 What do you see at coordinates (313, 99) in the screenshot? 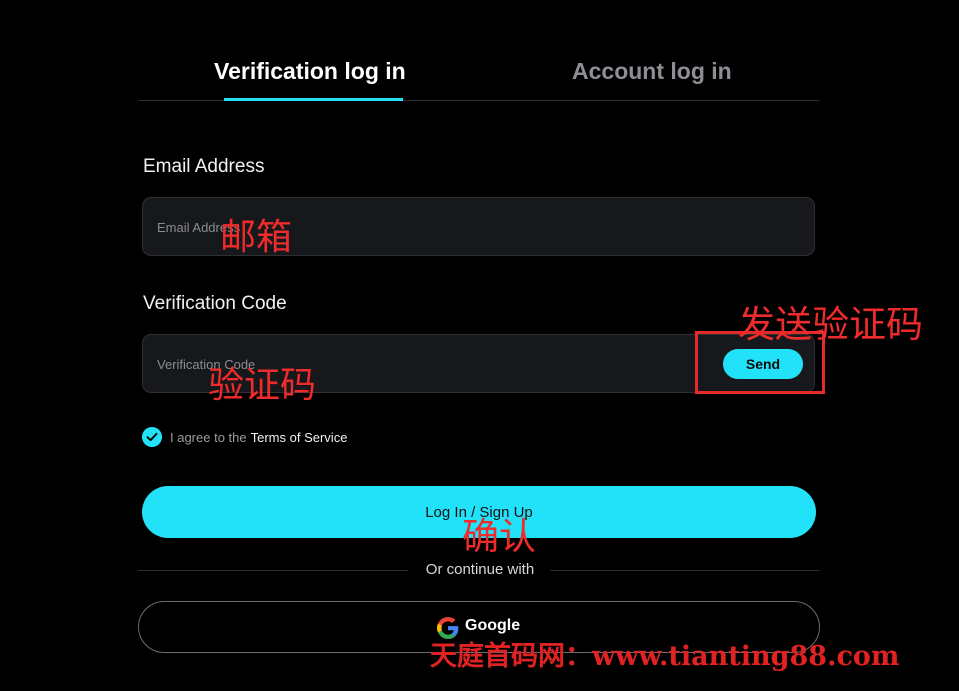
I see `active-tab-indicator` at bounding box center [313, 99].